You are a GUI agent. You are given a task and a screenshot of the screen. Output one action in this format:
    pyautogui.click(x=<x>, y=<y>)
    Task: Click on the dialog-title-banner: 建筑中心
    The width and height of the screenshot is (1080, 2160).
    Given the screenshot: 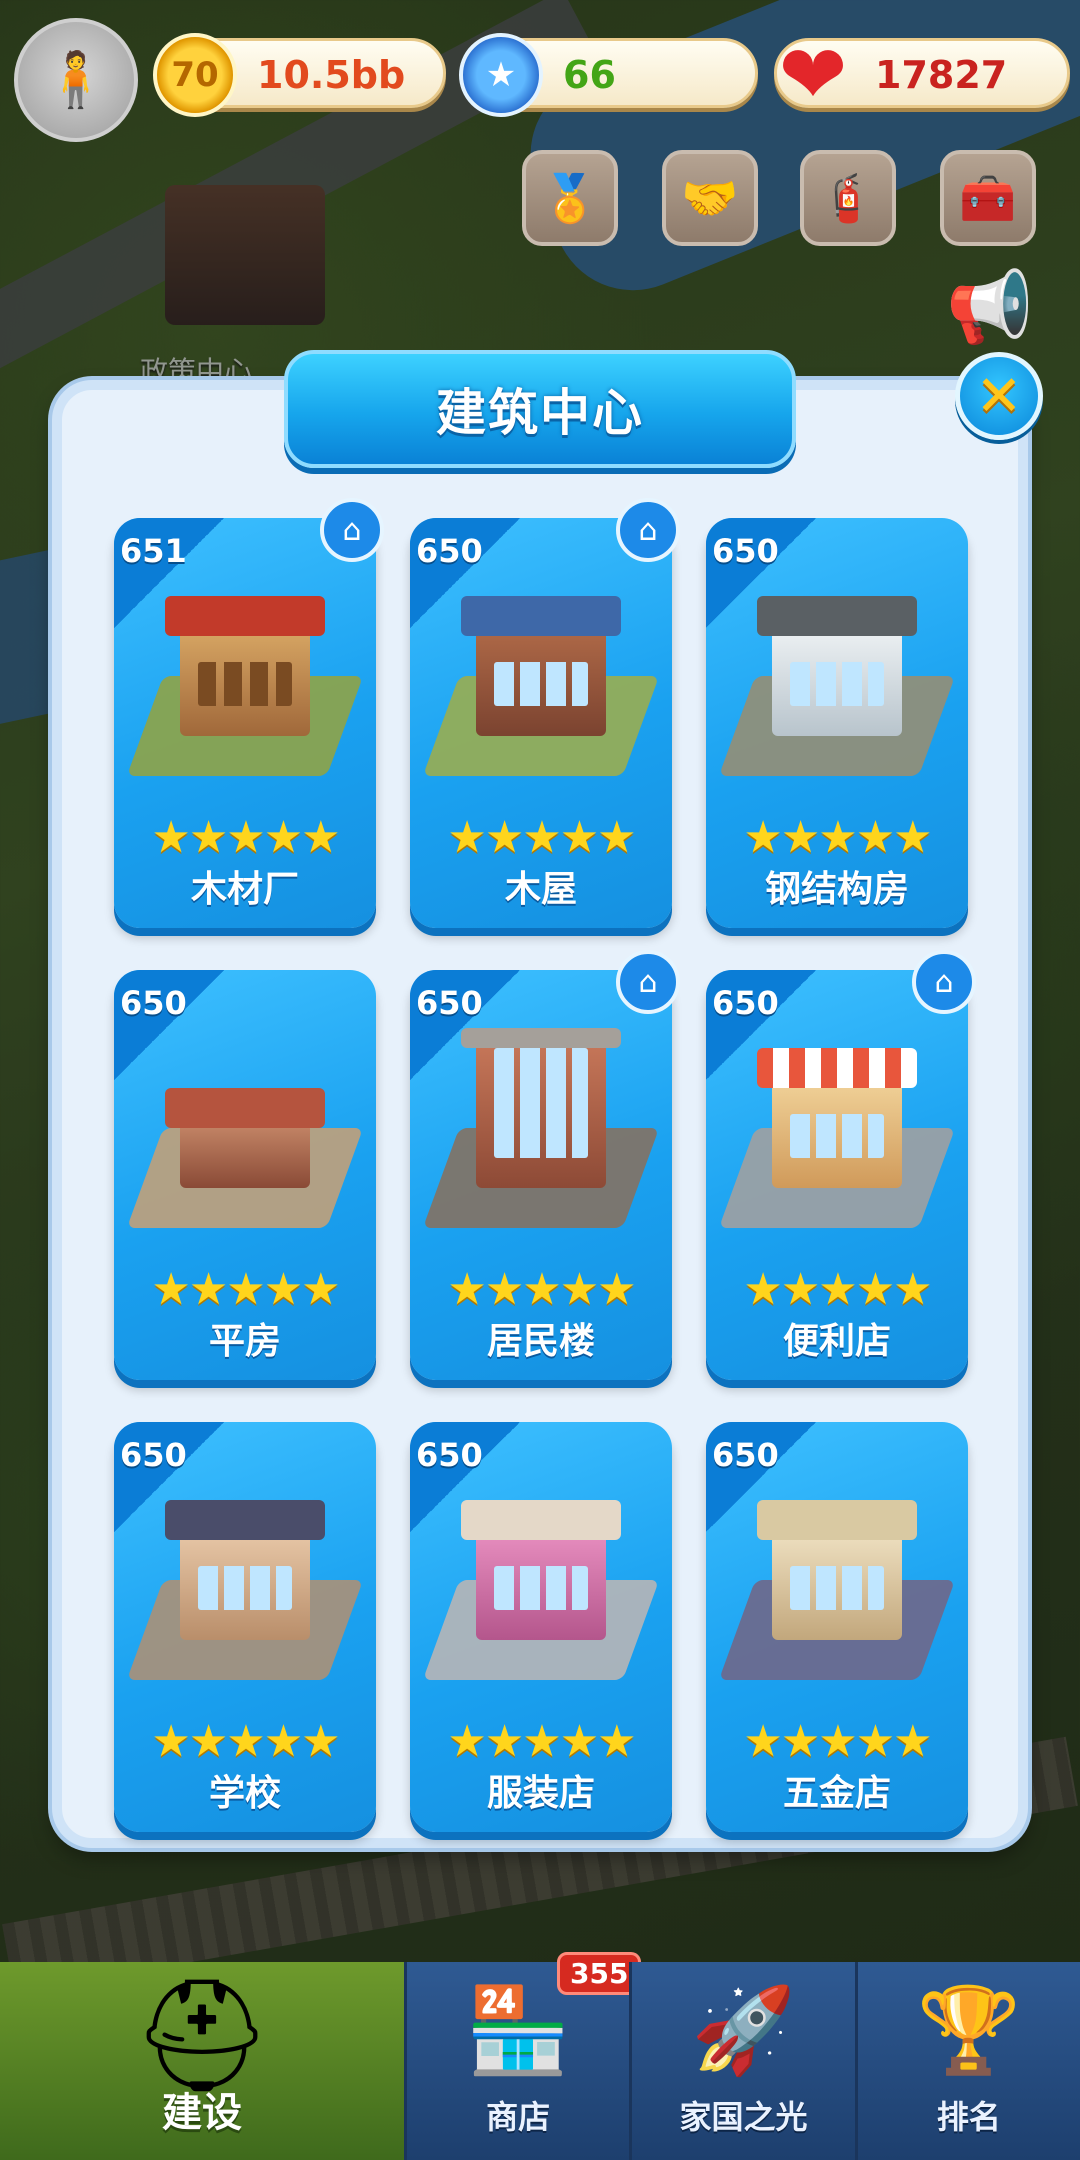 What is the action you would take?
    pyautogui.click(x=540, y=409)
    